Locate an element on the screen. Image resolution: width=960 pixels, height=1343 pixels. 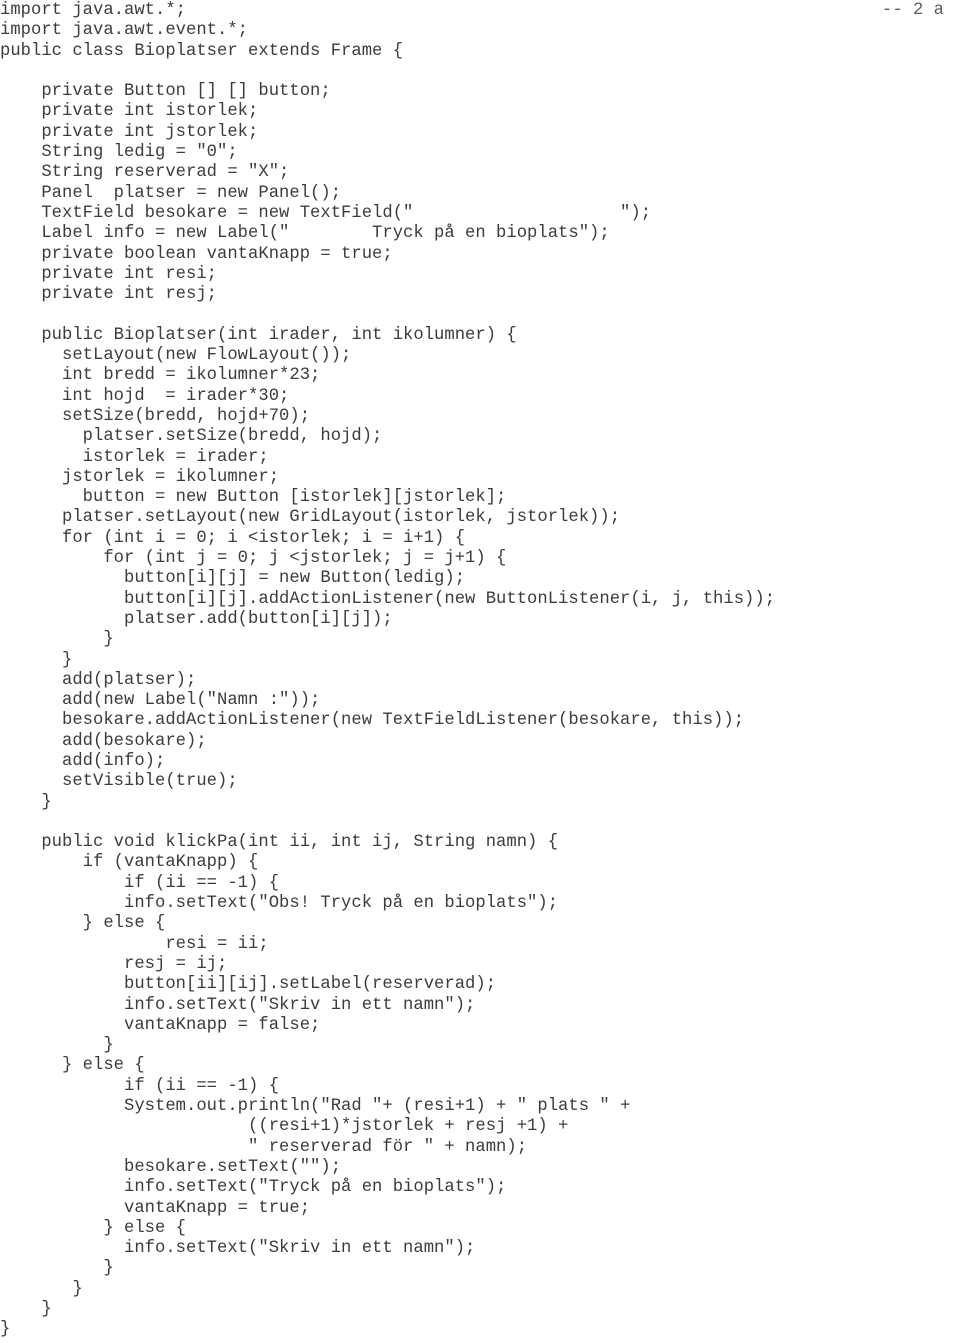
code-line: for (int i = 0; i <istorlek; i = i+1) { is located at coordinates (233, 538).